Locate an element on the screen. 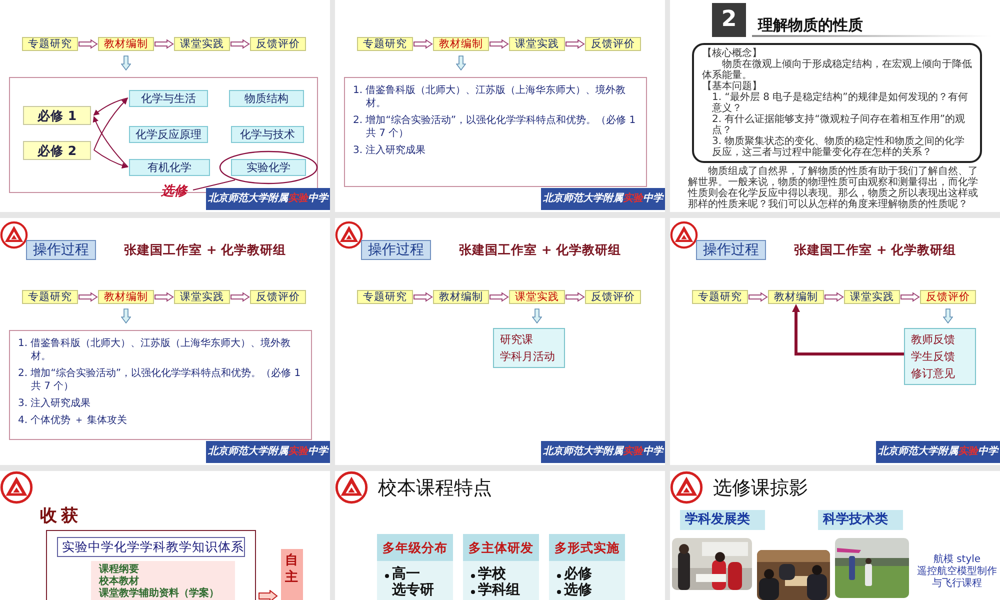 This screenshot has width=1000, height=600. note-text: 修订意见 is located at coordinates (933, 374).